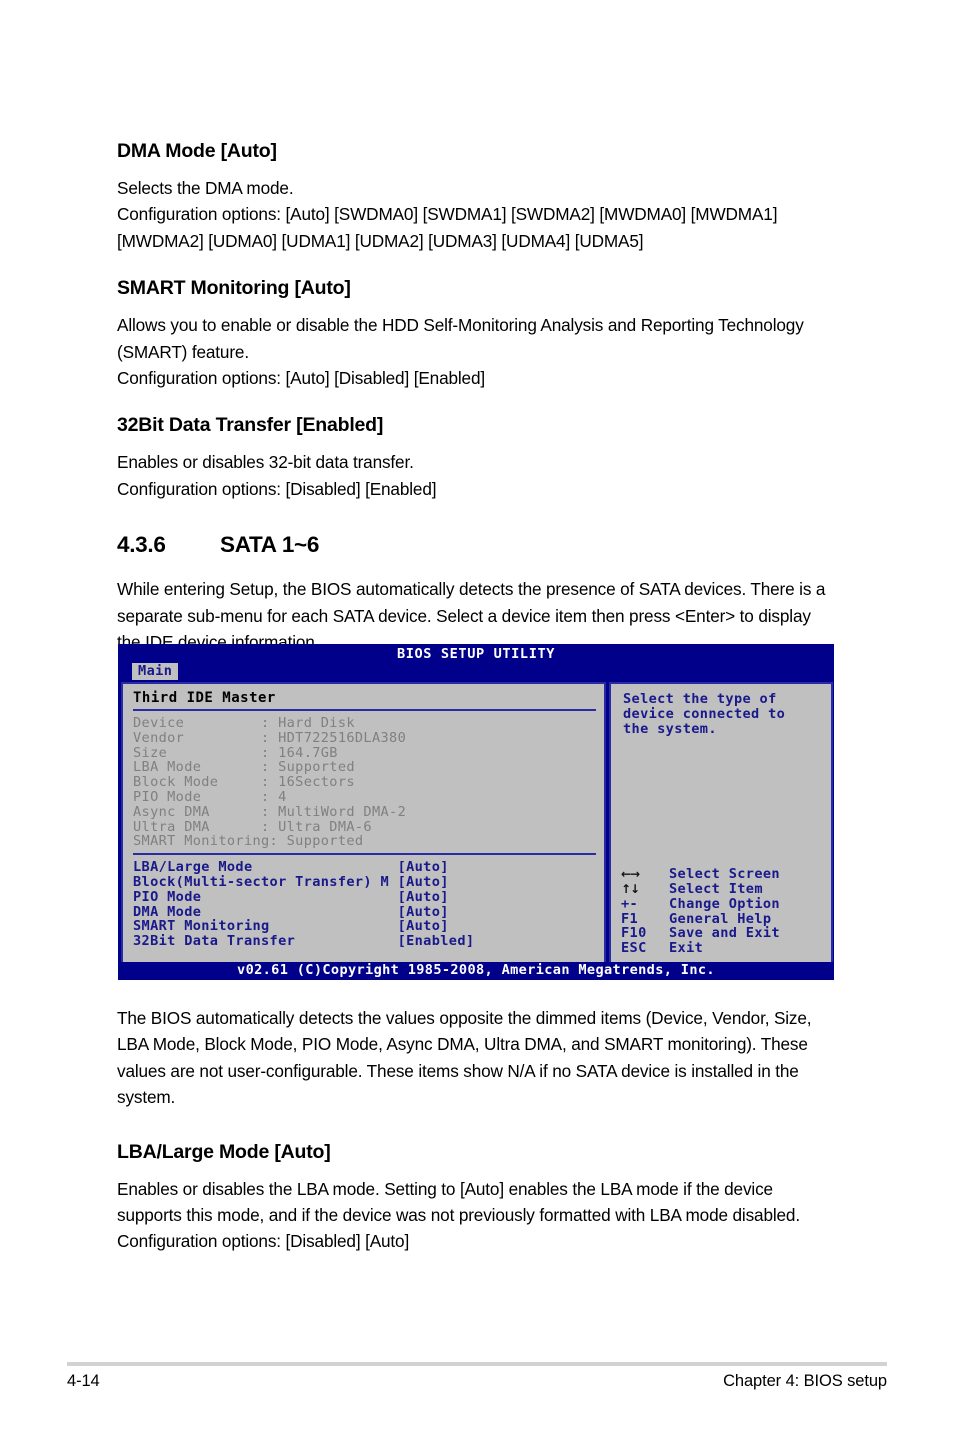  What do you see at coordinates (282, 796) in the screenshot?
I see `info-value: 4` at bounding box center [282, 796].